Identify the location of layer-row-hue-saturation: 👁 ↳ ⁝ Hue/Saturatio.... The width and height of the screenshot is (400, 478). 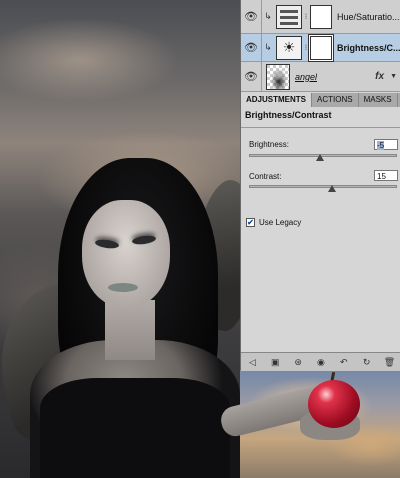
(320, 17).